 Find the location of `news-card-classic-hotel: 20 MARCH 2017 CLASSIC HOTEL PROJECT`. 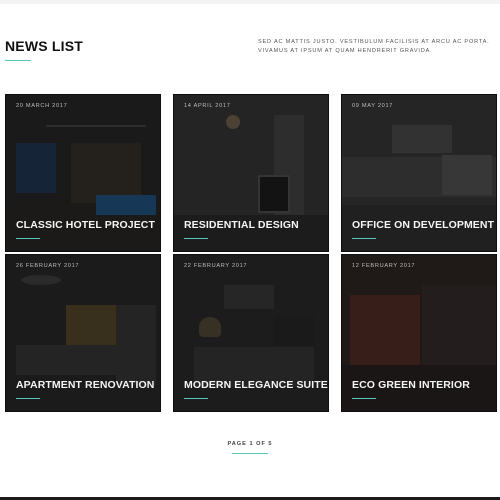

news-card-classic-hotel: 20 MARCH 2017 CLASSIC HOTEL PROJECT is located at coordinates (83, 173).